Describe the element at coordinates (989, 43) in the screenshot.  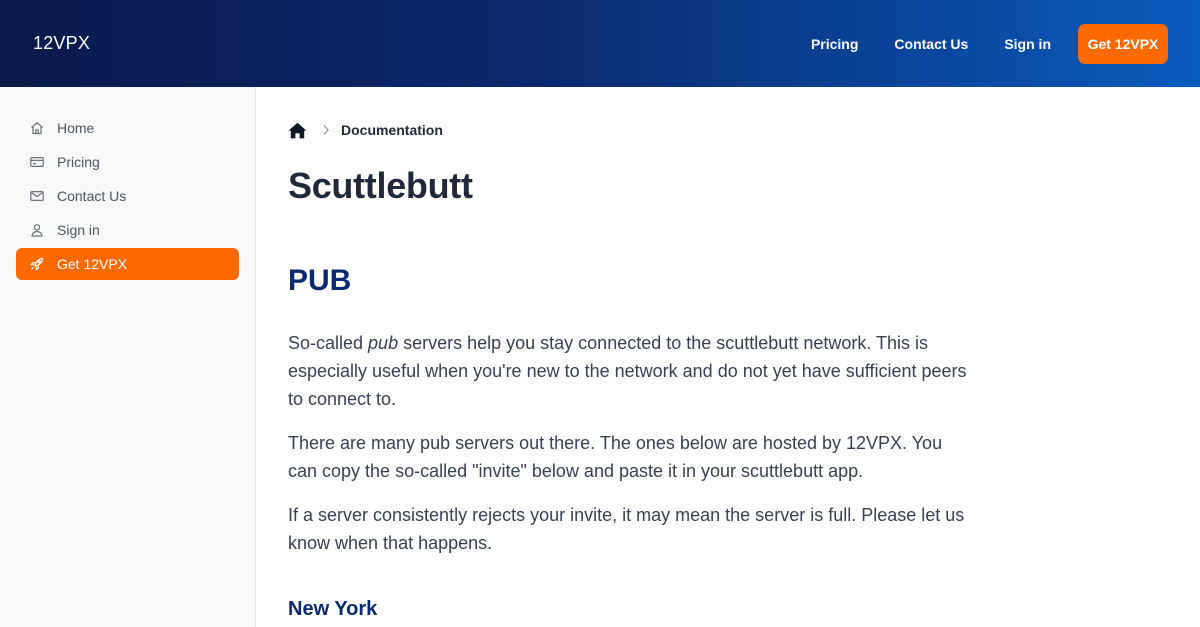
I see `top-nav: Pricing Contact Us Sign in Get 12VPX` at that location.